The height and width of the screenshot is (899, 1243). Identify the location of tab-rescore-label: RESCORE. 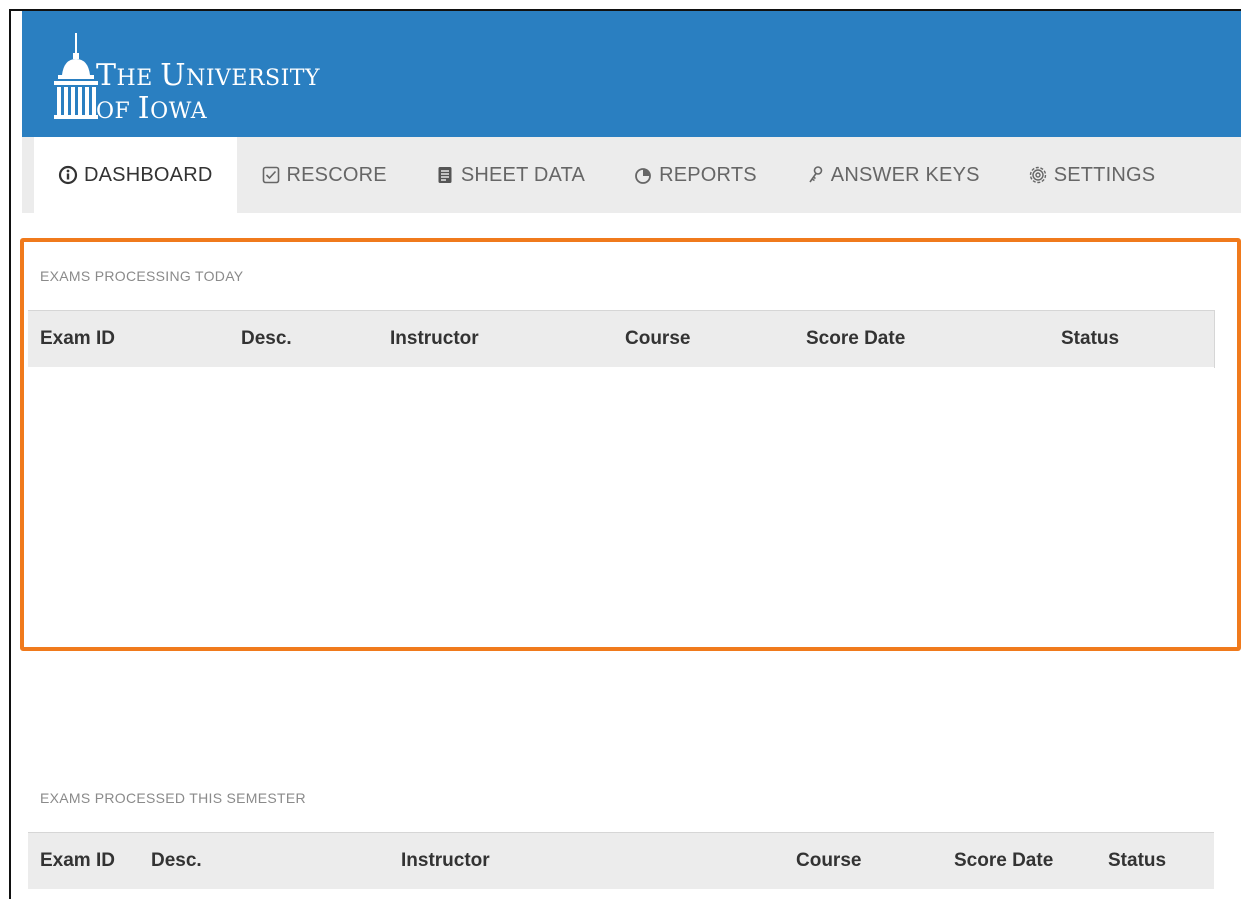
(336, 174).